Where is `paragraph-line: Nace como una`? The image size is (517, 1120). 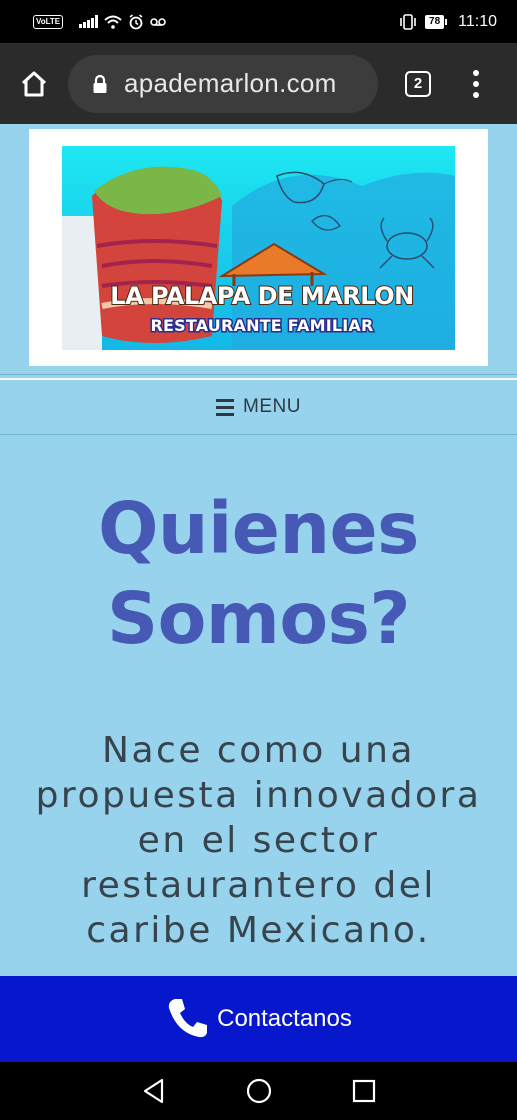 paragraph-line: Nace como una is located at coordinates (258, 750).